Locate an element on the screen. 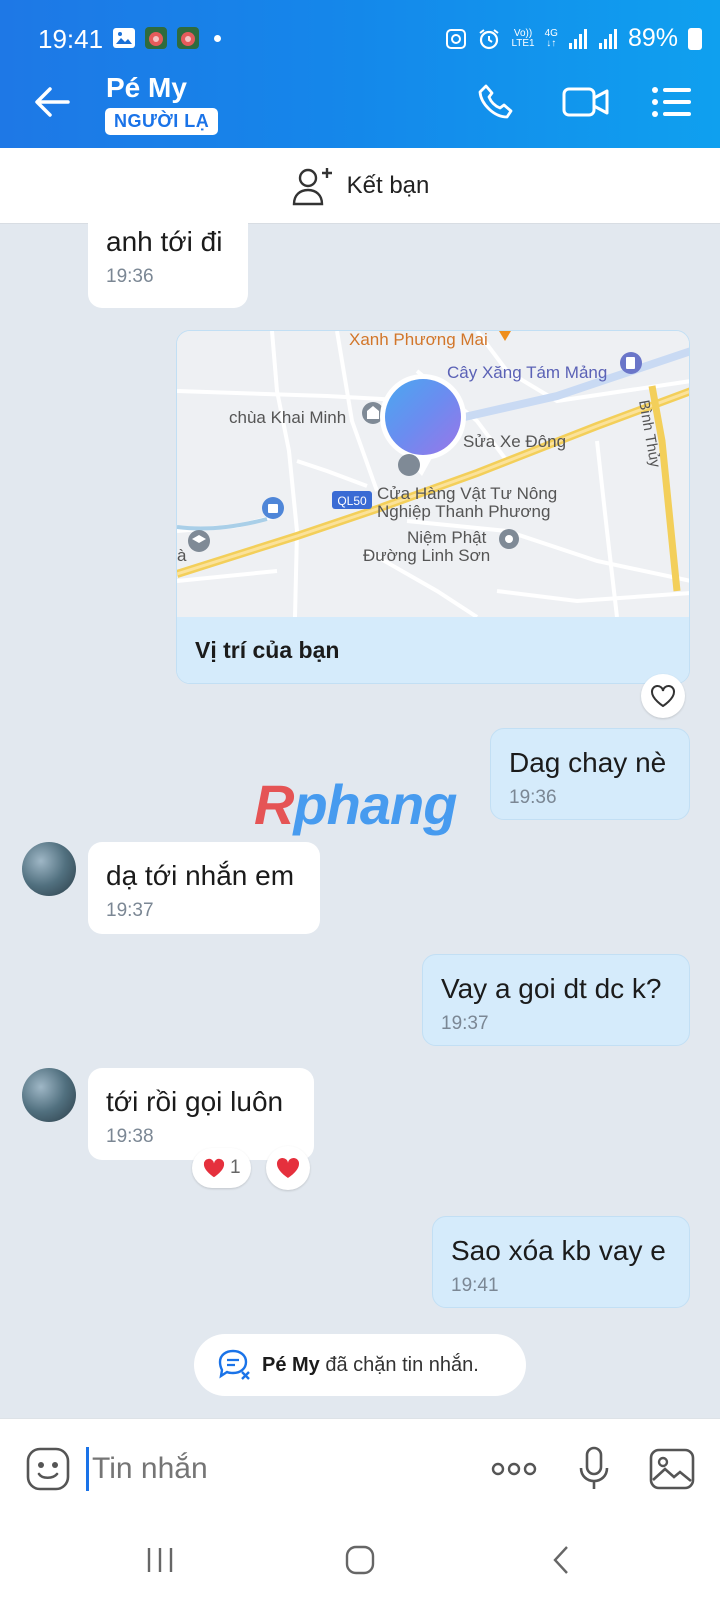 Image resolution: width=720 pixels, height=1600 pixels. message-time: 19:41 is located at coordinates (475, 1285).